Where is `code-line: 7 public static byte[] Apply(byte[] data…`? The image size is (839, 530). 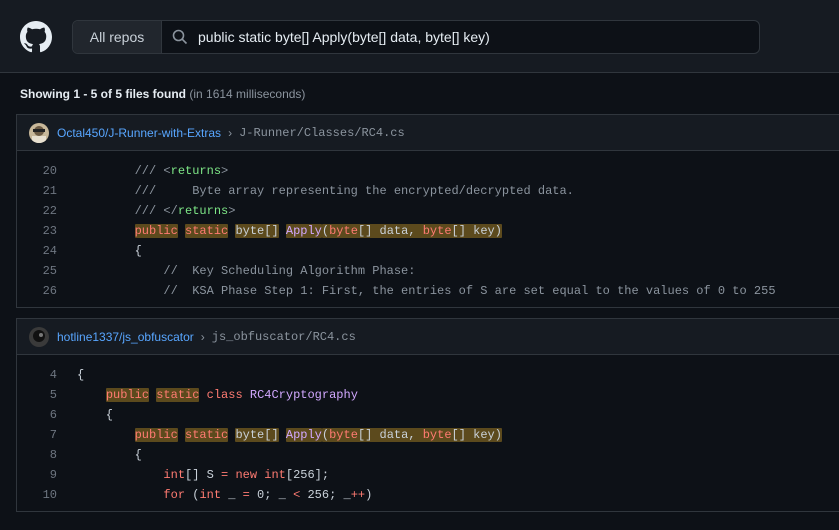
code-line: 7 public static byte[] Apply(byte[] data… is located at coordinates (428, 435).